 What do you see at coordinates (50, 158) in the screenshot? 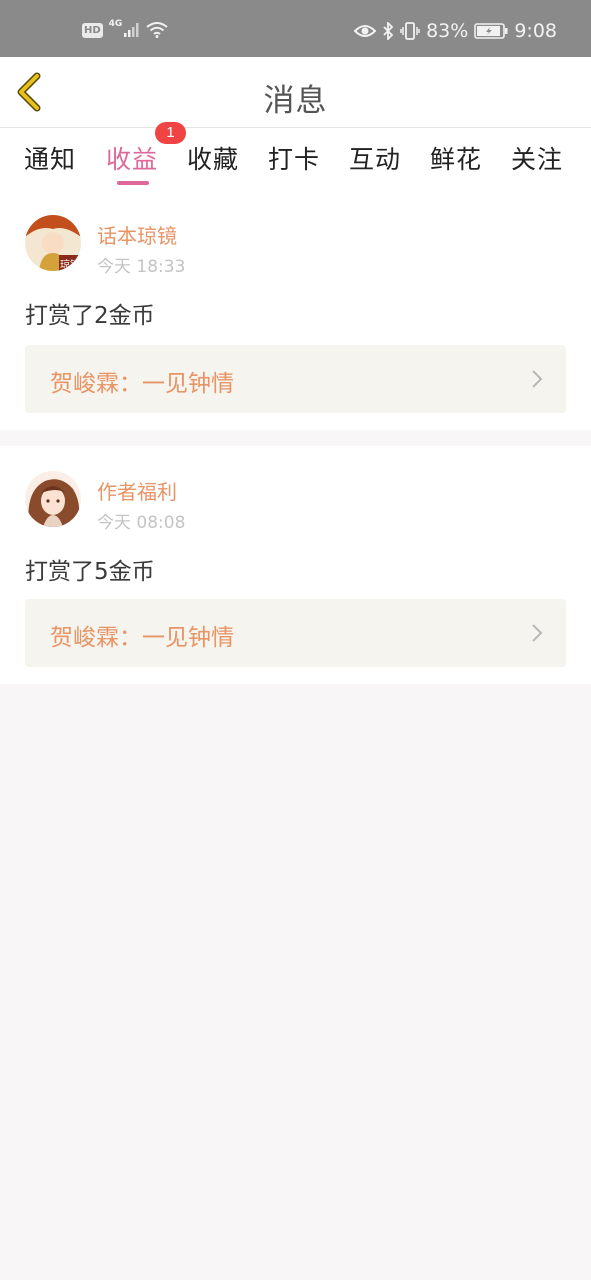
I see `tab-notifications: 通知` at bounding box center [50, 158].